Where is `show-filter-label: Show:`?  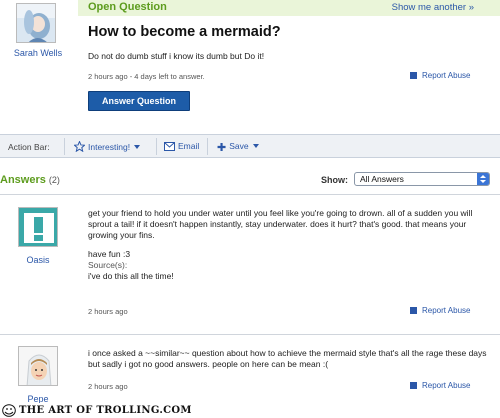 show-filter-label: Show: is located at coordinates (334, 180).